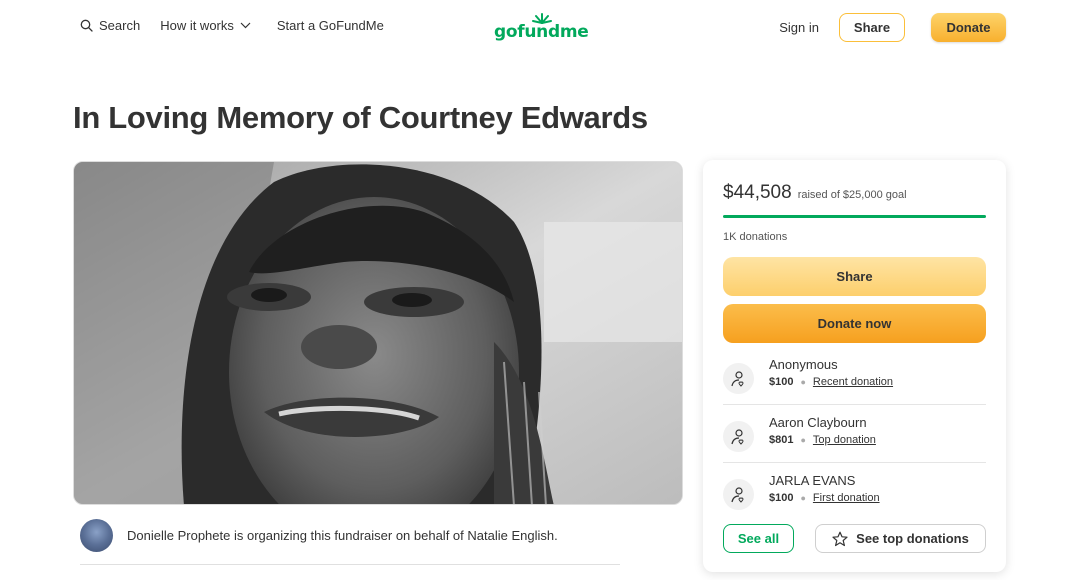 This screenshot has width=1068, height=580. Describe the element at coordinates (803, 364) in the screenshot. I see `donor-name: Anonymous` at that location.